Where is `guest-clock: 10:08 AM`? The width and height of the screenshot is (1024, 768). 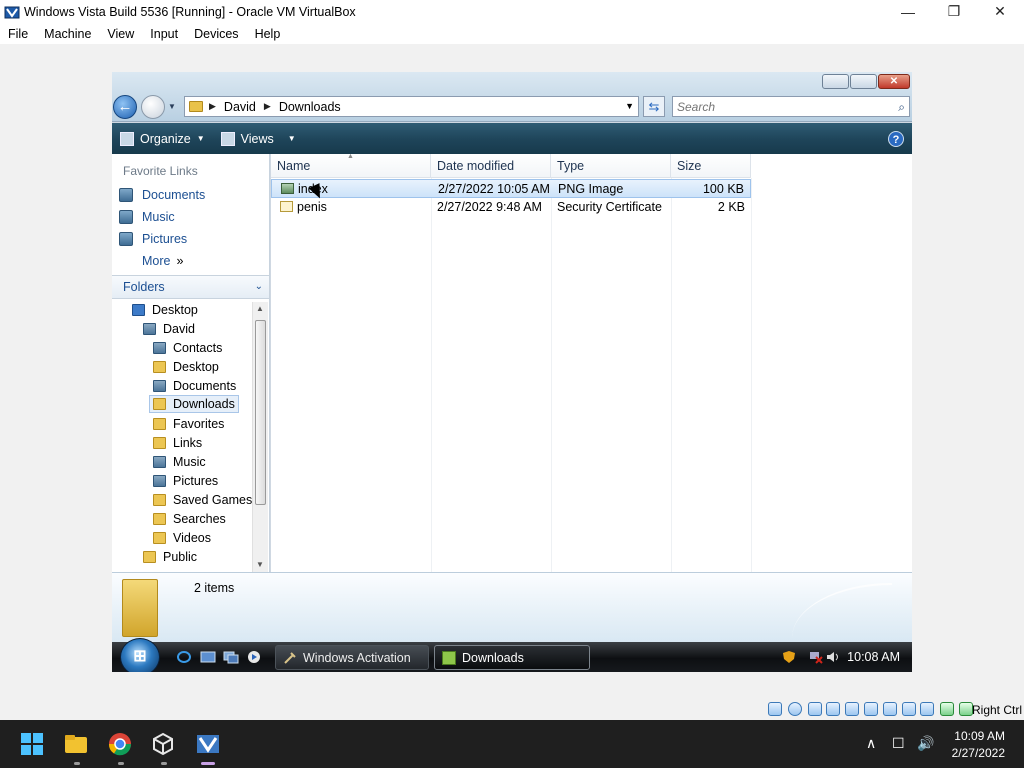
guest-clock: 10:08 AM is located at coordinates (873, 657).